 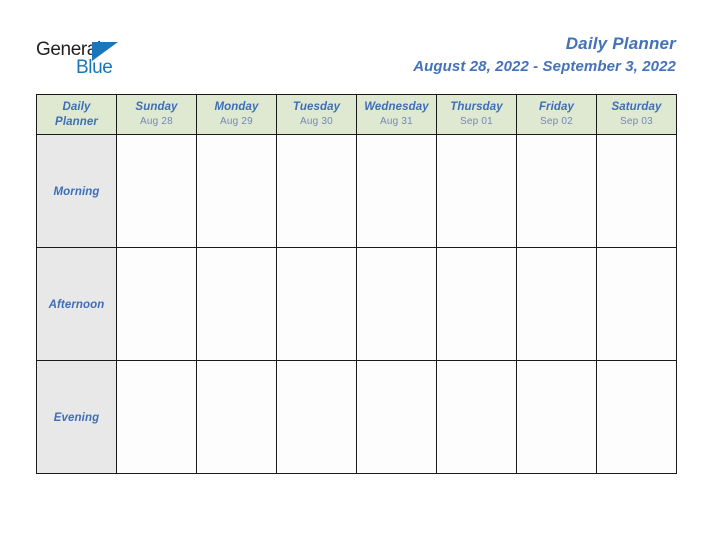 I want to click on row-label-morning: Morning, so click(x=76, y=191).